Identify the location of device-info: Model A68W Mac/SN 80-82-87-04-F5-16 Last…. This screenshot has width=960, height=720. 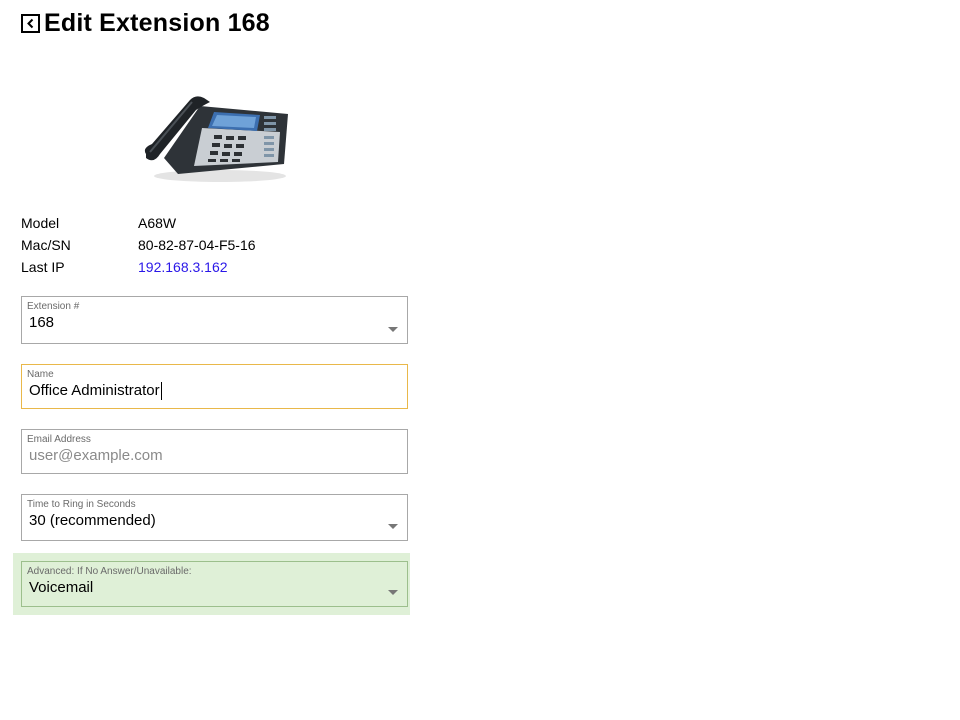
(138, 245).